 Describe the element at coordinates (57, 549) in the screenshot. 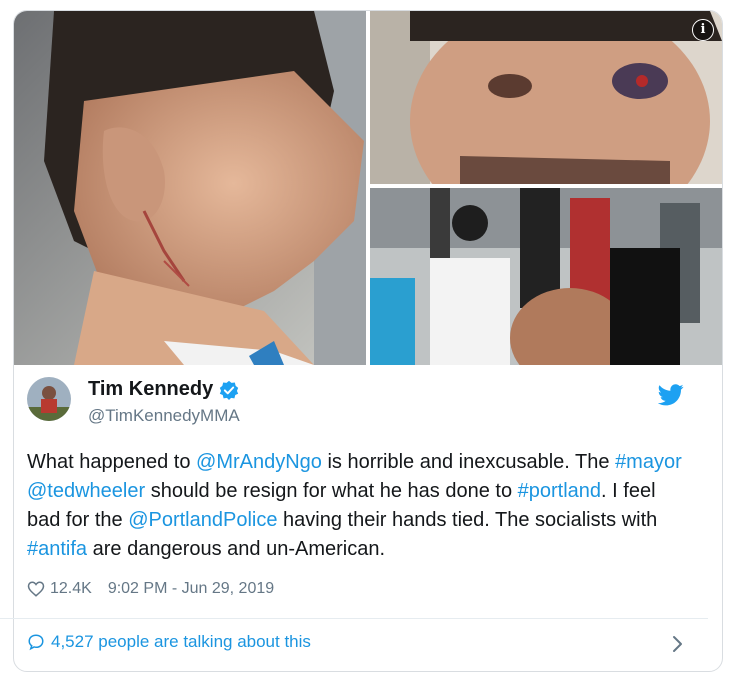

I see `hashtag-link: #antifa` at that location.